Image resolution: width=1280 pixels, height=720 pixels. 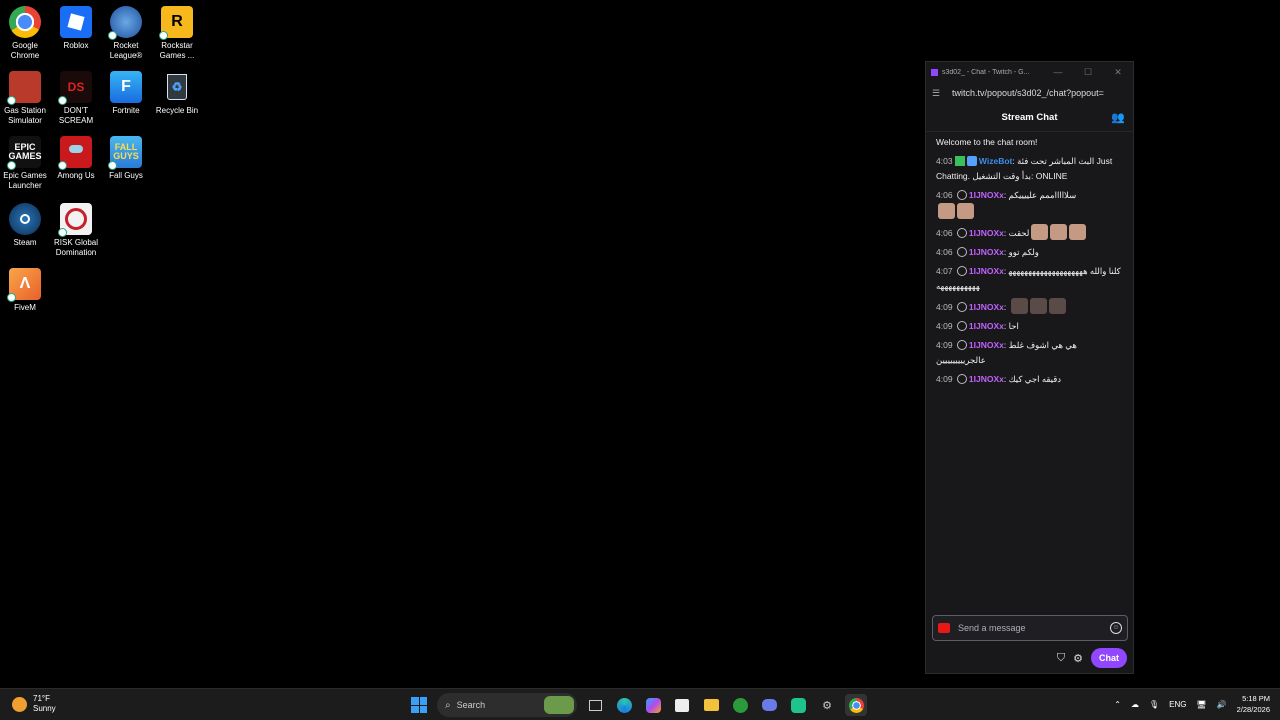 I want to click on edge-icon, so click(x=624, y=705).